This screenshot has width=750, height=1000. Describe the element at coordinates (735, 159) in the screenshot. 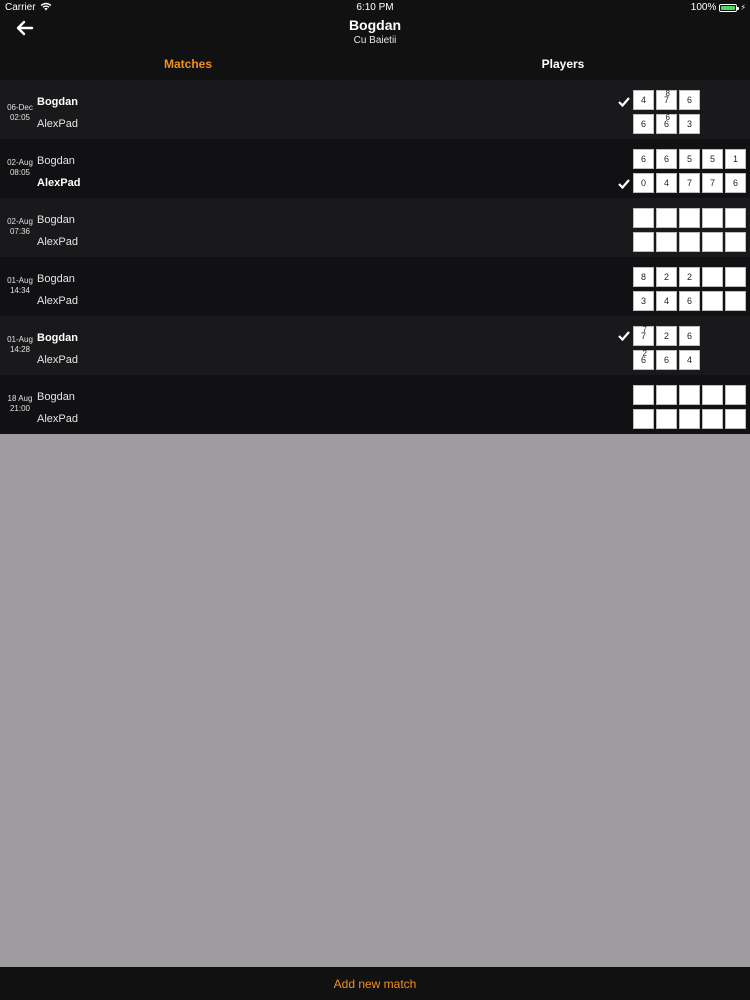

I see `set-score: 1` at that location.